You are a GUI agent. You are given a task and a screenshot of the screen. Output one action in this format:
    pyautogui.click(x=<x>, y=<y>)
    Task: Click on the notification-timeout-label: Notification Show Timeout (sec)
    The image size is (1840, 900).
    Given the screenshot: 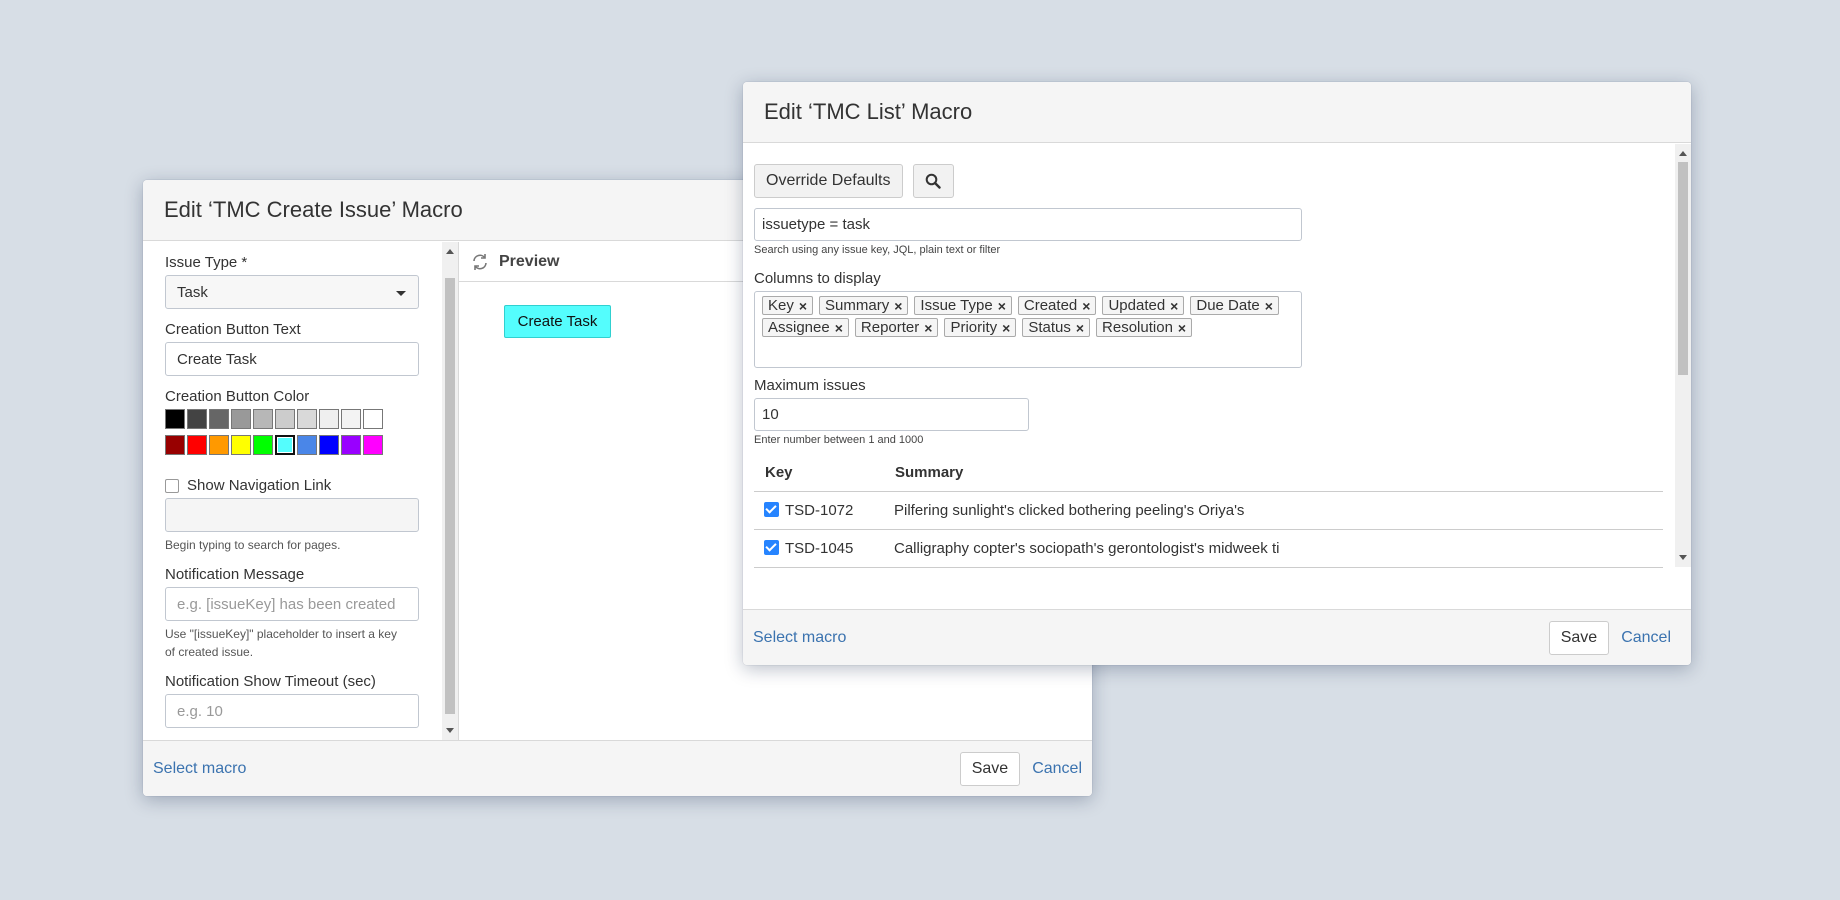 What is the action you would take?
    pyautogui.click(x=270, y=681)
    